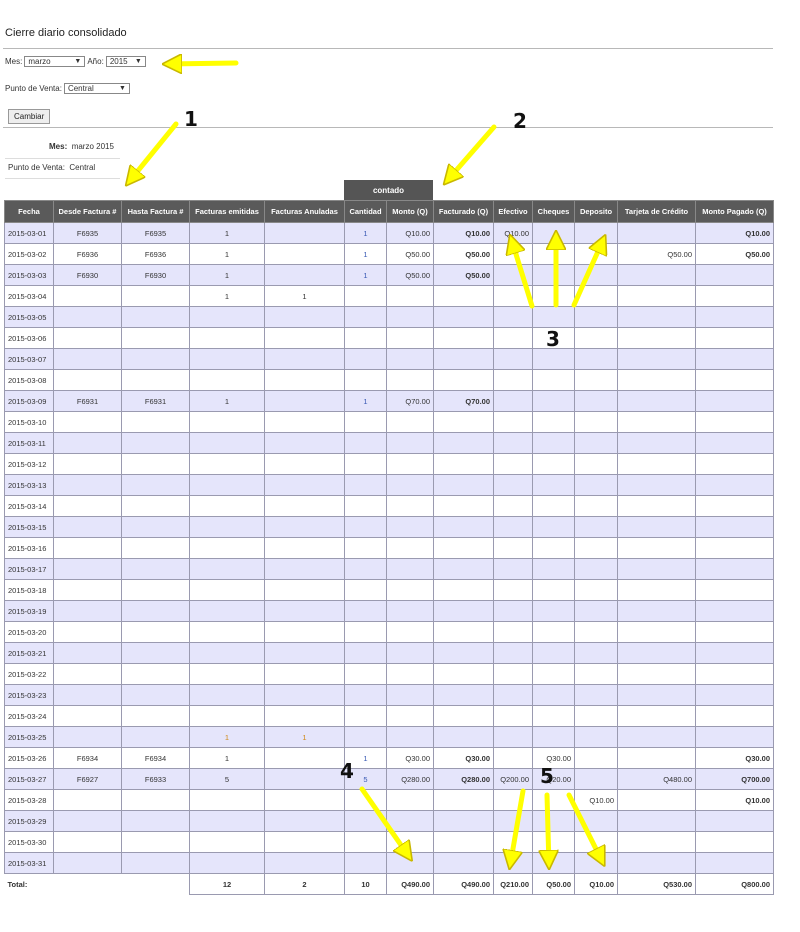  Describe the element at coordinates (138, 61) in the screenshot. I see `chevron-down-icon: ▼` at that location.